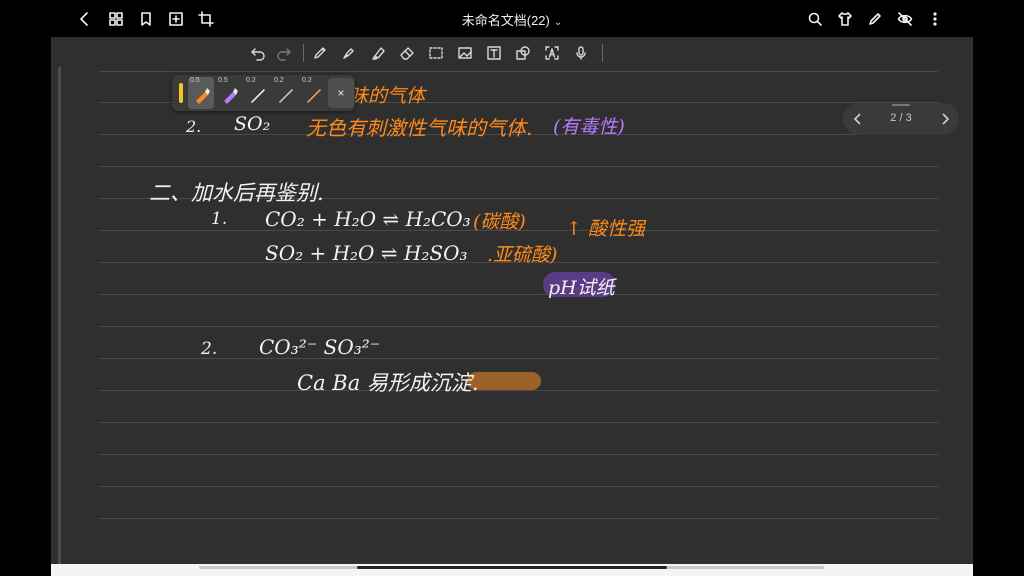 This screenshot has height=576, width=1024. I want to click on note-so2-description: 无色有刺激性气味的气体., so click(419, 128).